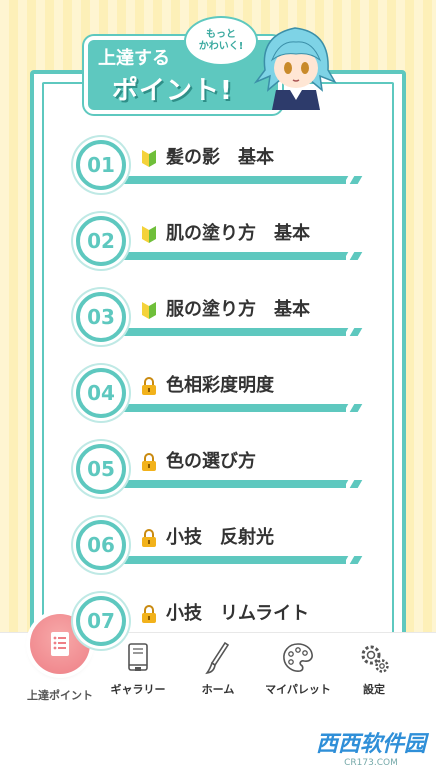 This screenshot has height=776, width=436. I want to click on item-label: 髪の影 基本, so click(220, 157).